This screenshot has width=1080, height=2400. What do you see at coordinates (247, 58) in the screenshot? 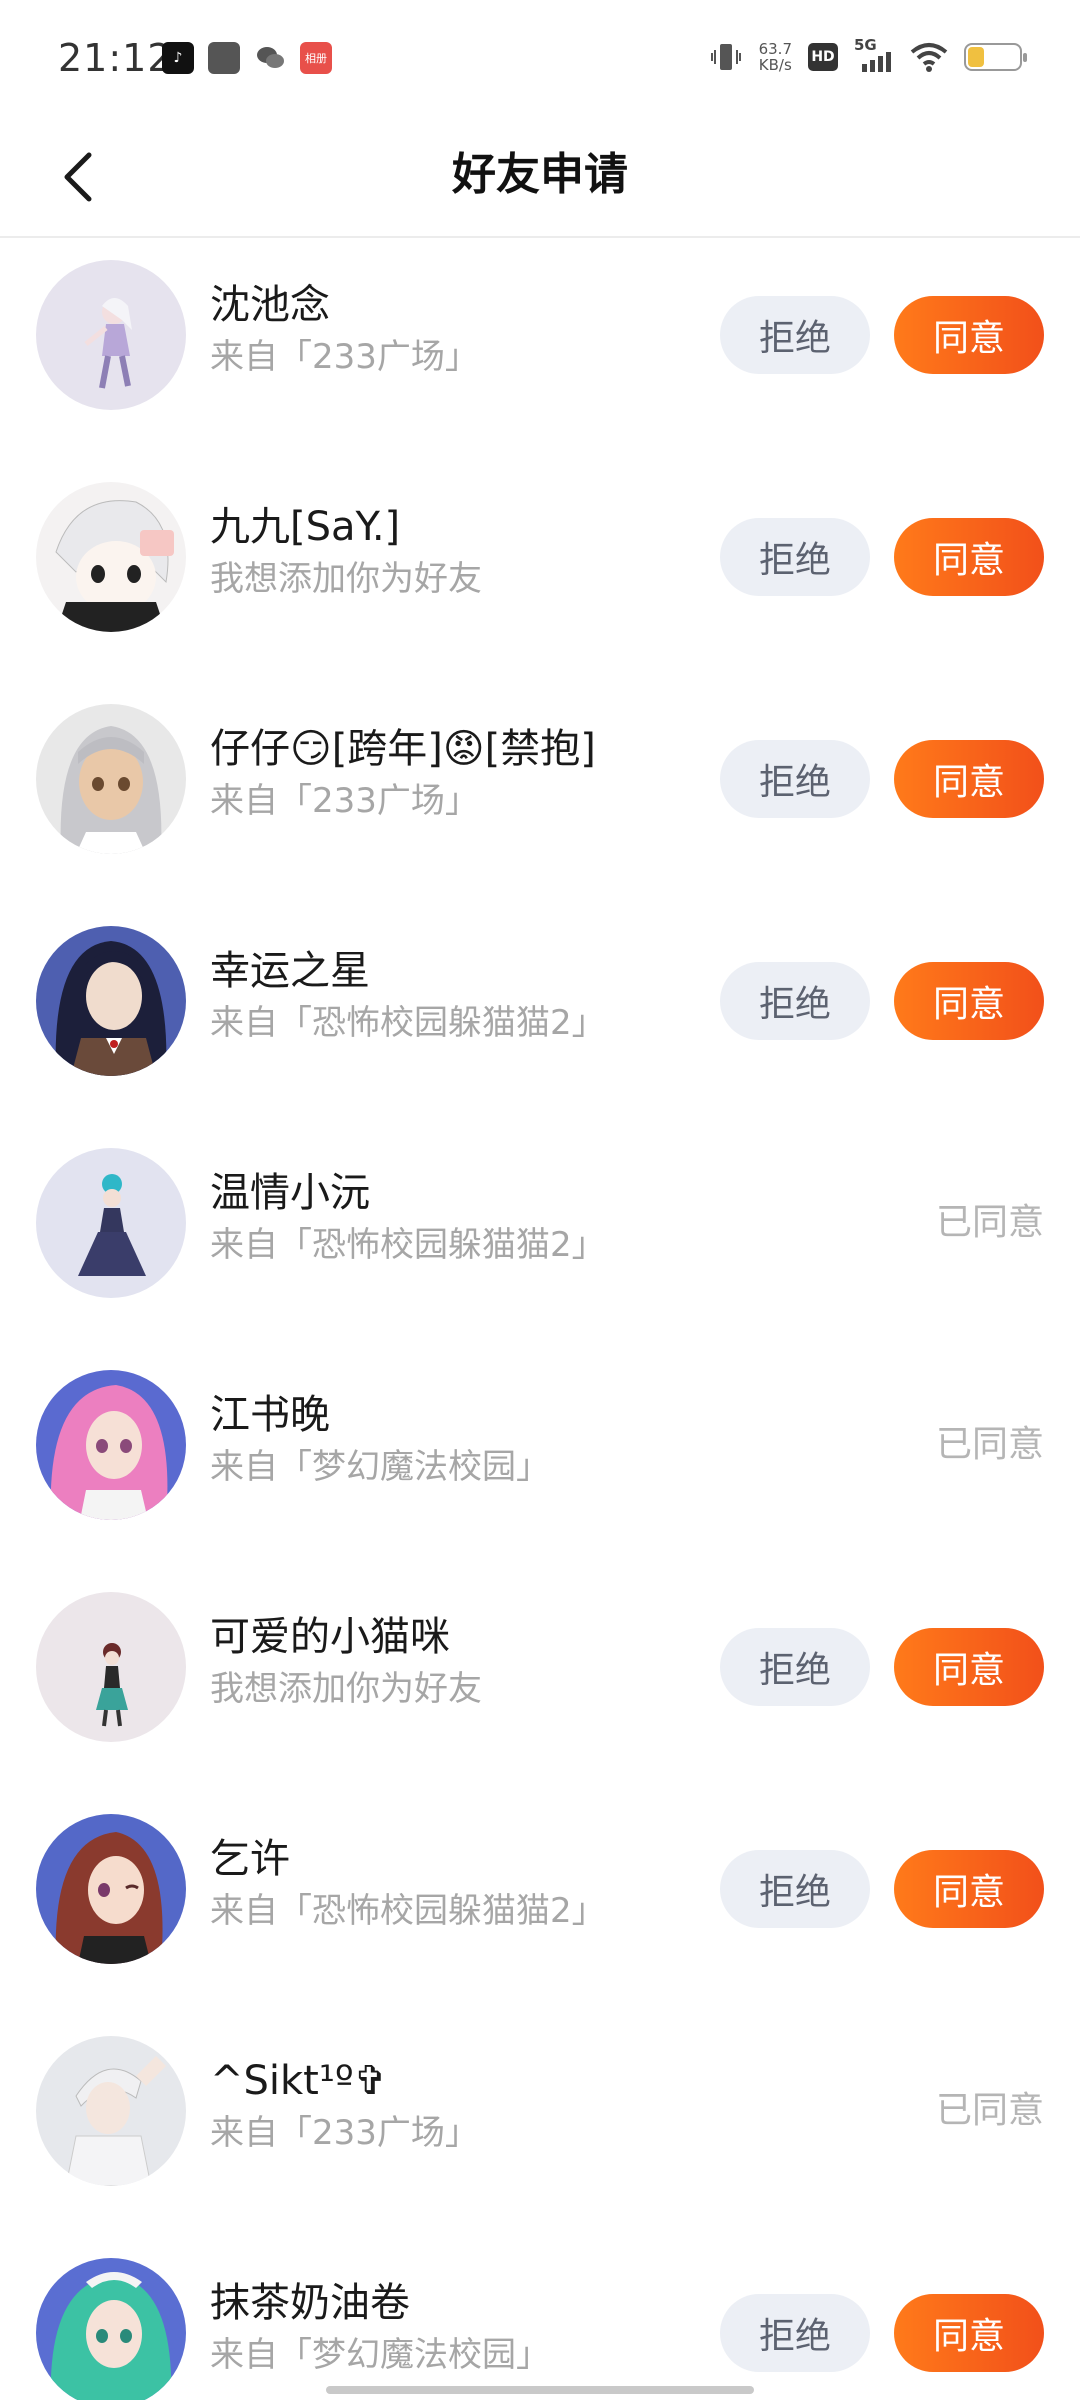
I see `notification-icons: ♪ 相册` at bounding box center [247, 58].